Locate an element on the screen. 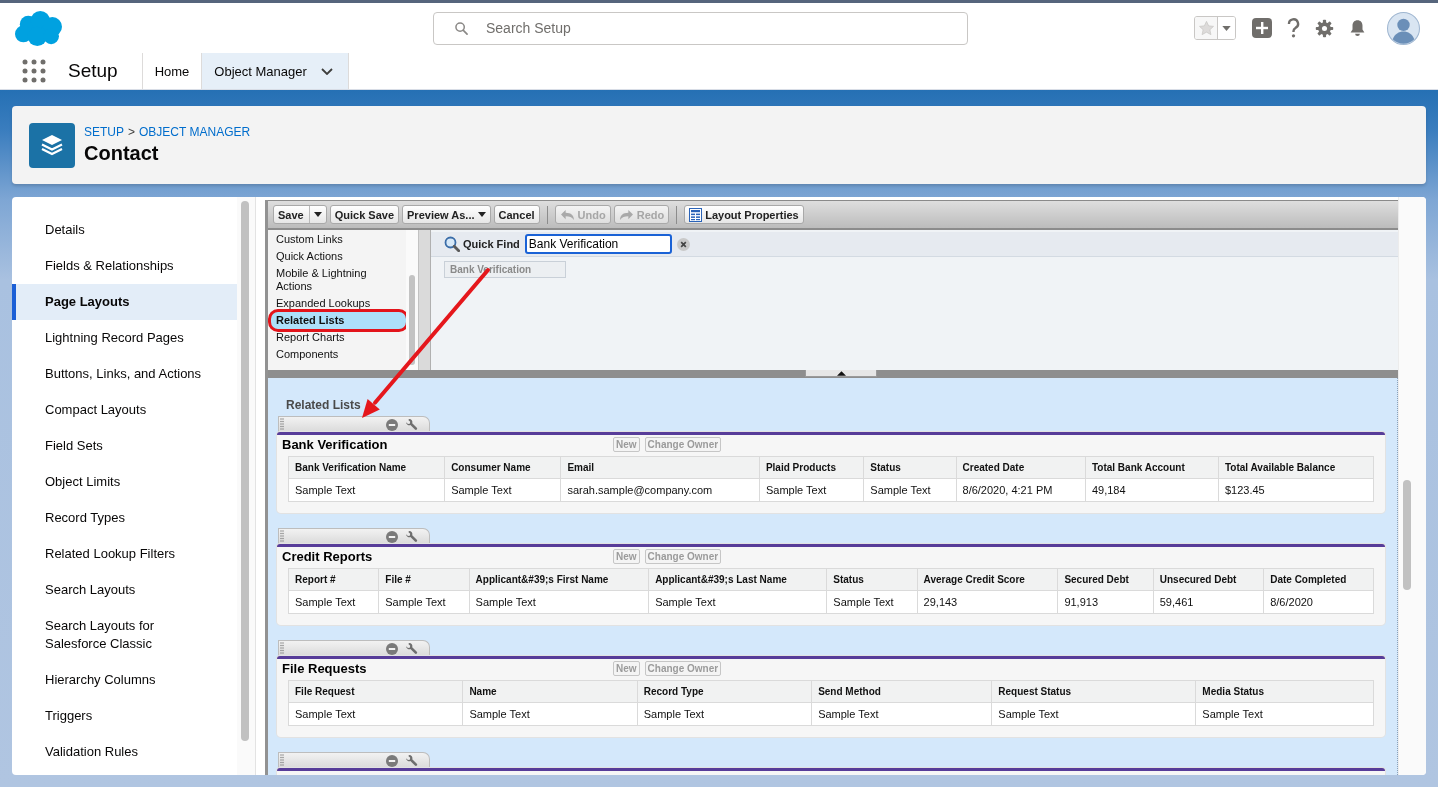 This screenshot has width=1438, height=787. redo-icon is located at coordinates (626, 214).